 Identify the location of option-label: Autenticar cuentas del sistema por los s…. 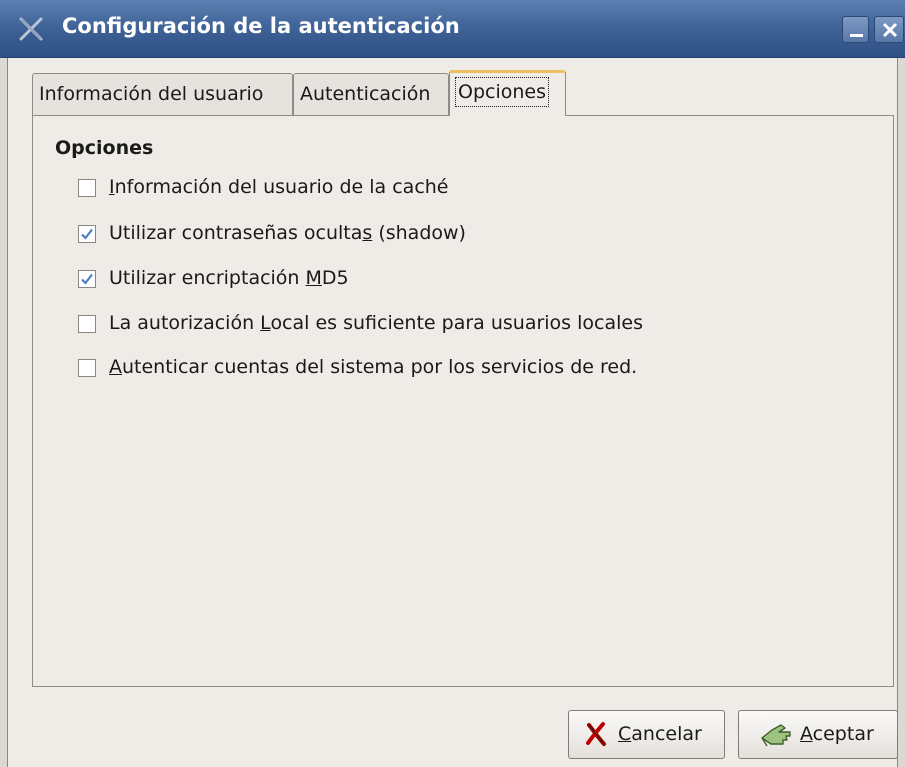
(373, 367).